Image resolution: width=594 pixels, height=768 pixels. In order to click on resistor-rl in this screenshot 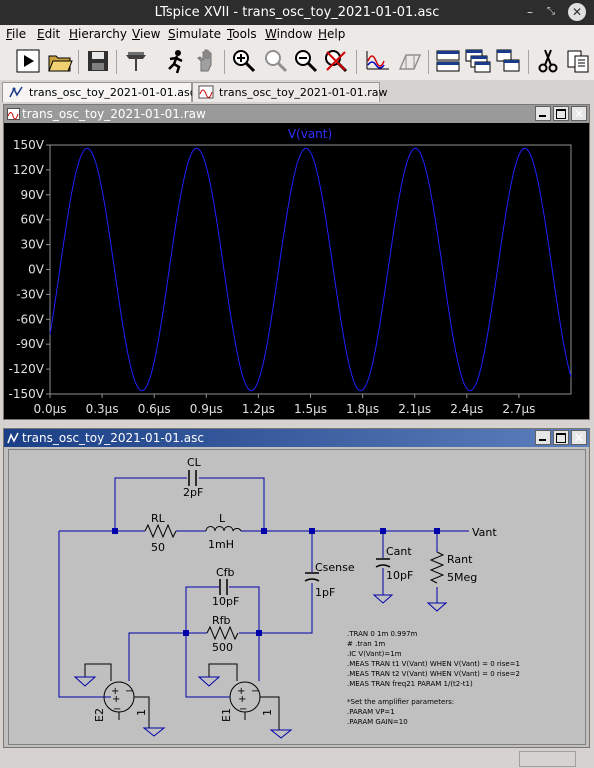, I will do `click(160, 531)`.